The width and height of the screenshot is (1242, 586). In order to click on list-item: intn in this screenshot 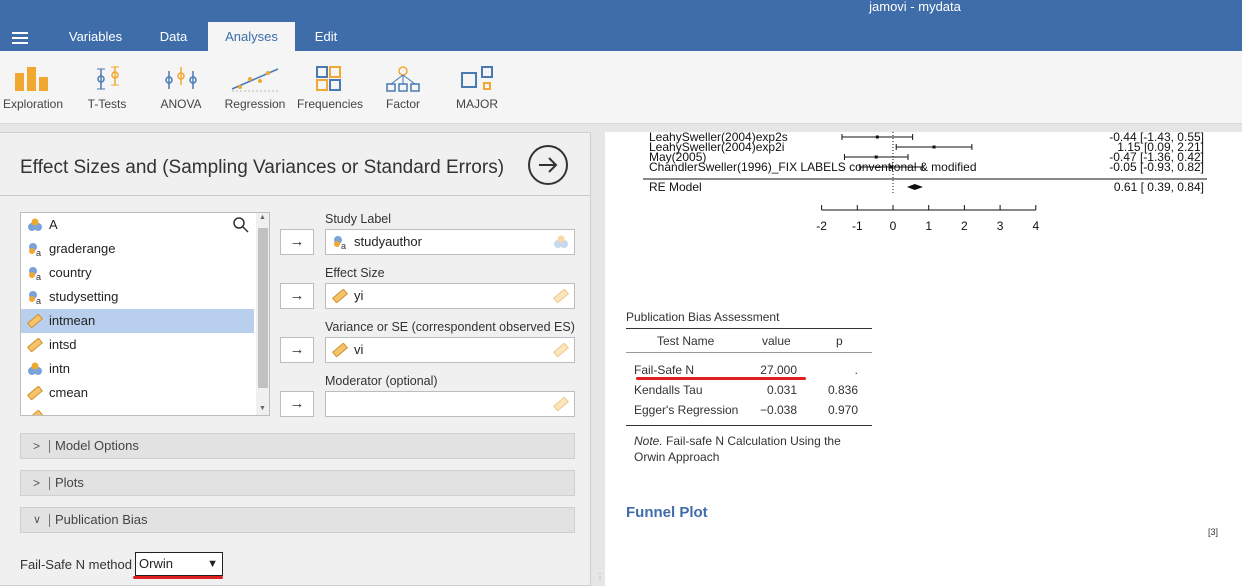, I will do `click(137, 369)`.